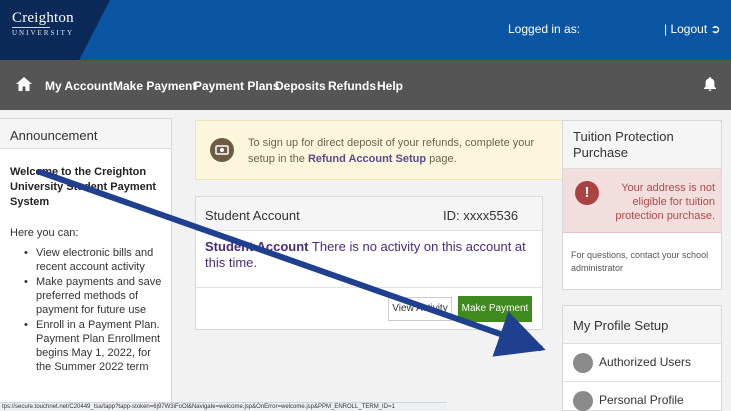 The height and width of the screenshot is (411, 731). Describe the element at coordinates (710, 84) in the screenshot. I see `bell-icon` at that location.